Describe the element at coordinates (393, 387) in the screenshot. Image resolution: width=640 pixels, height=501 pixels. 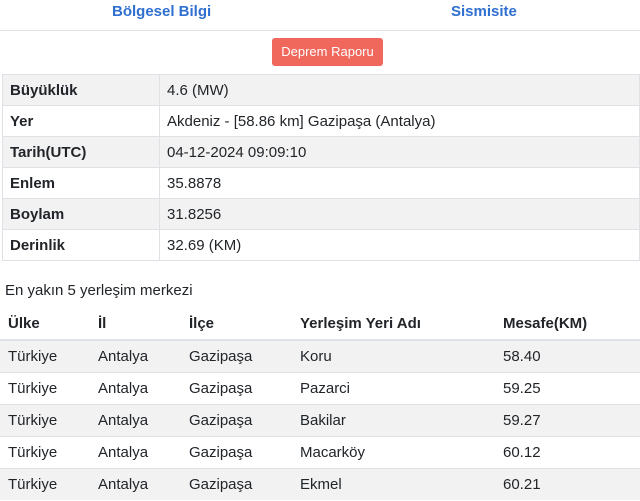
I see `cell-settlement: Pazarci` at that location.